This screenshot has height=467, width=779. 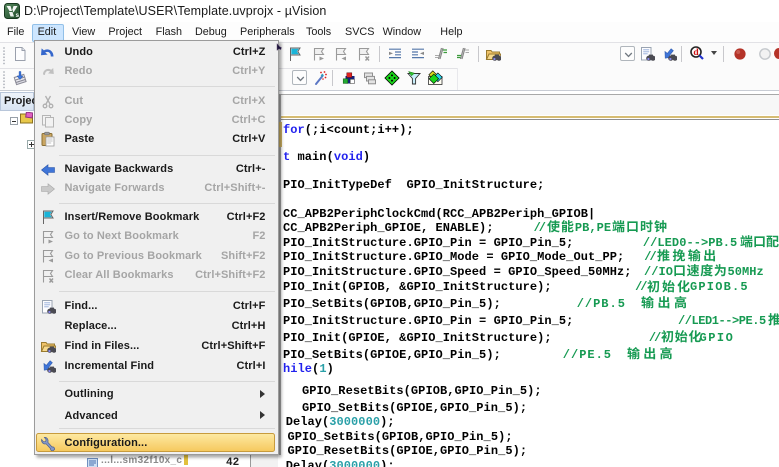 I want to click on svg-text: d, so click(x=696, y=53).